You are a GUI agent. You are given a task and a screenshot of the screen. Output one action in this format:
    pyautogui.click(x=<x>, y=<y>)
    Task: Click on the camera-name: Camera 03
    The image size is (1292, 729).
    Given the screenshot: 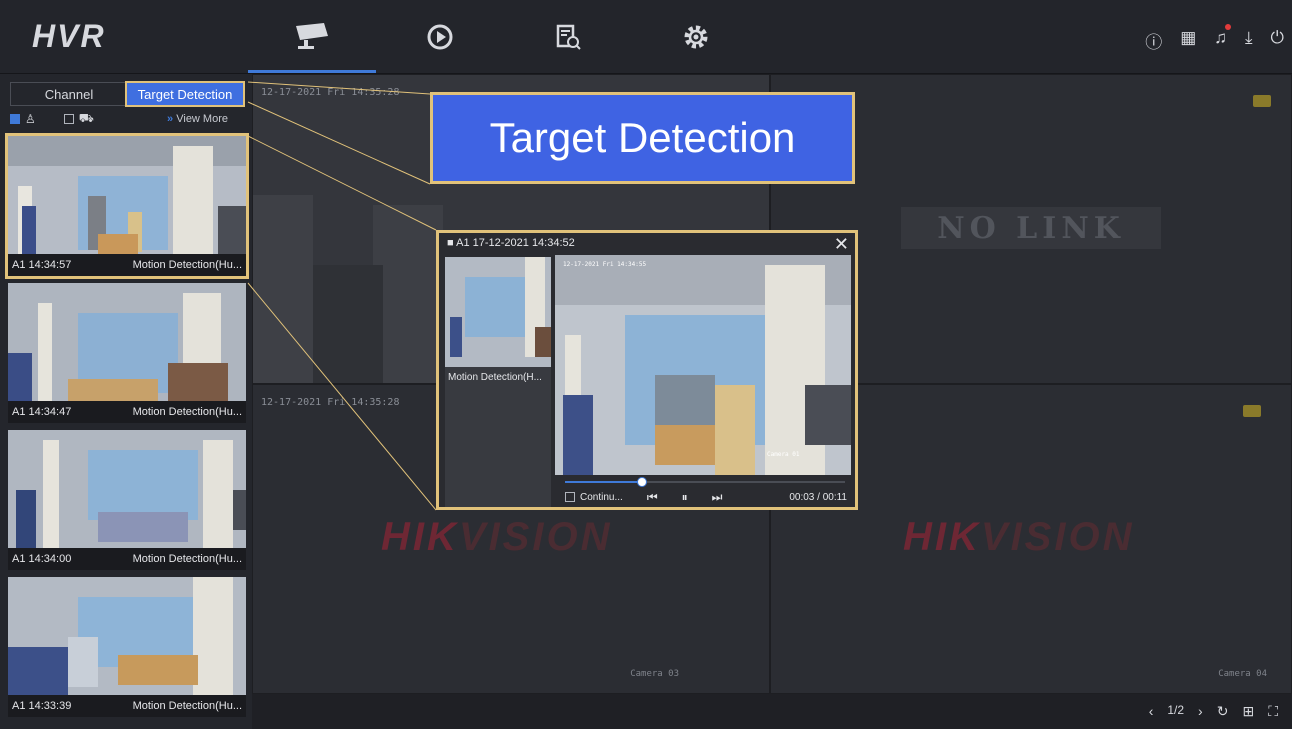 What is the action you would take?
    pyautogui.click(x=654, y=674)
    